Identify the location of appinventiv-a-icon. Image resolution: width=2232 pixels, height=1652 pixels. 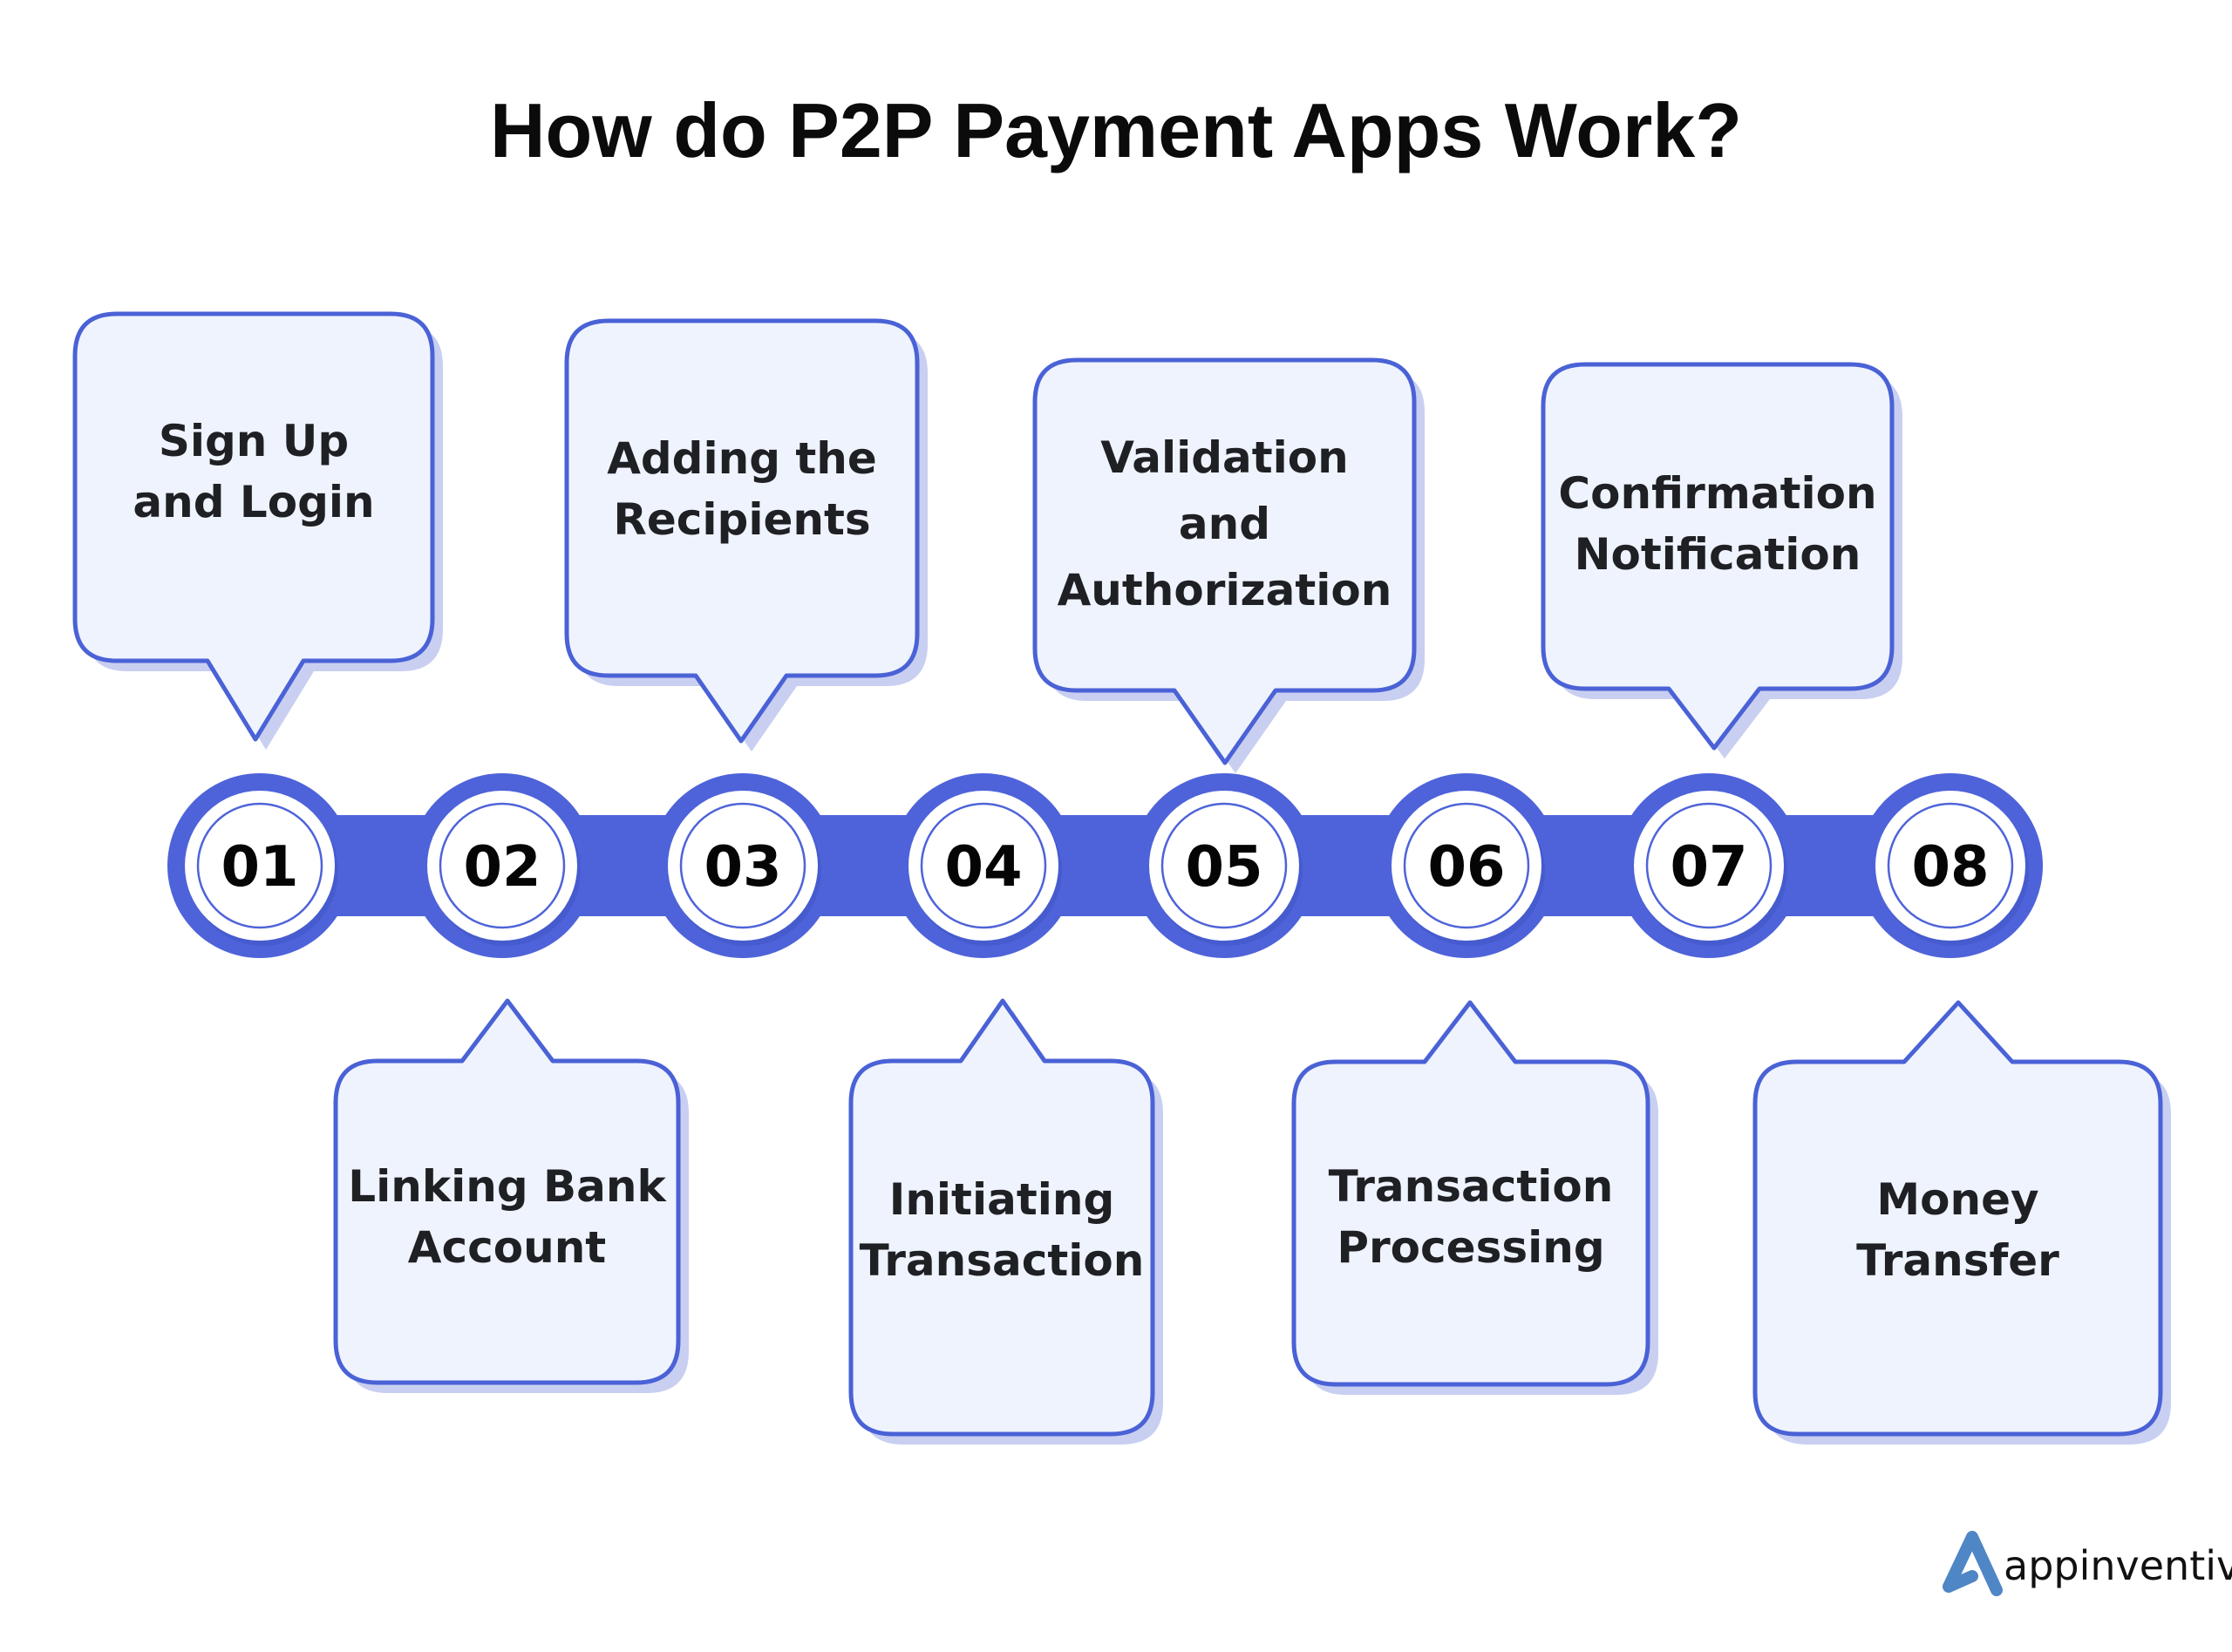
(1973, 1563).